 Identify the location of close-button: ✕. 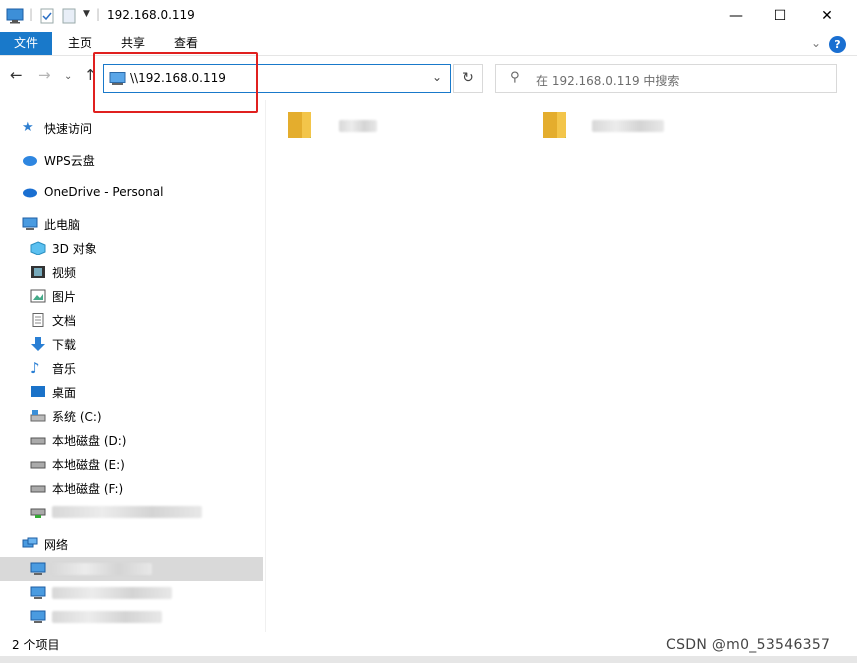
(827, 16).